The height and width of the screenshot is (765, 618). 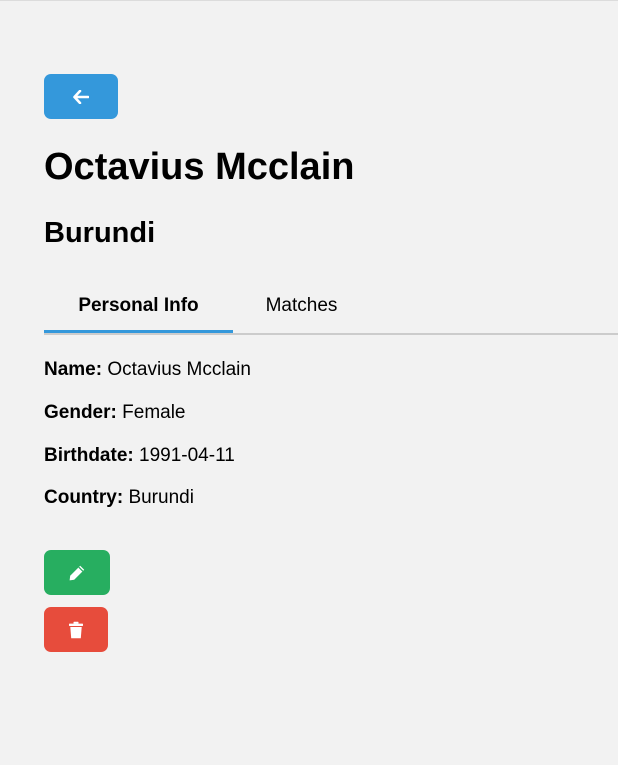 I want to click on info-row-country: Country: Burundi, so click(x=119, y=498).